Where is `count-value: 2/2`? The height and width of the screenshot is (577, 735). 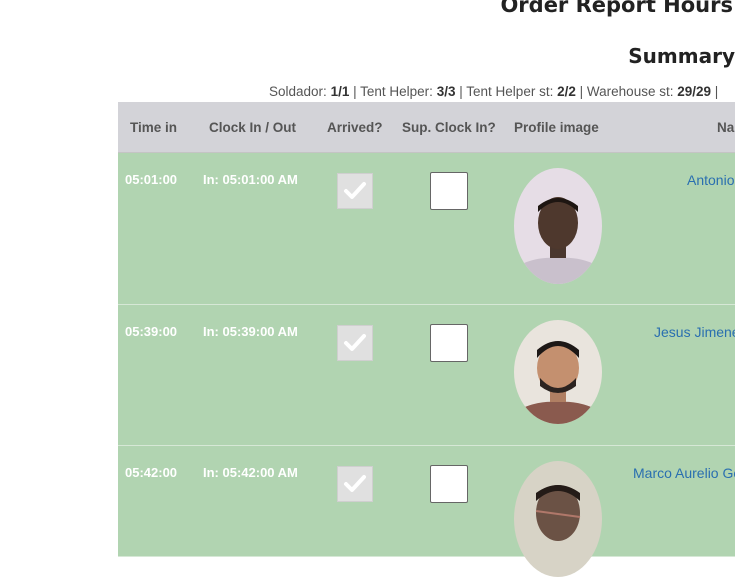 count-value: 2/2 is located at coordinates (566, 91).